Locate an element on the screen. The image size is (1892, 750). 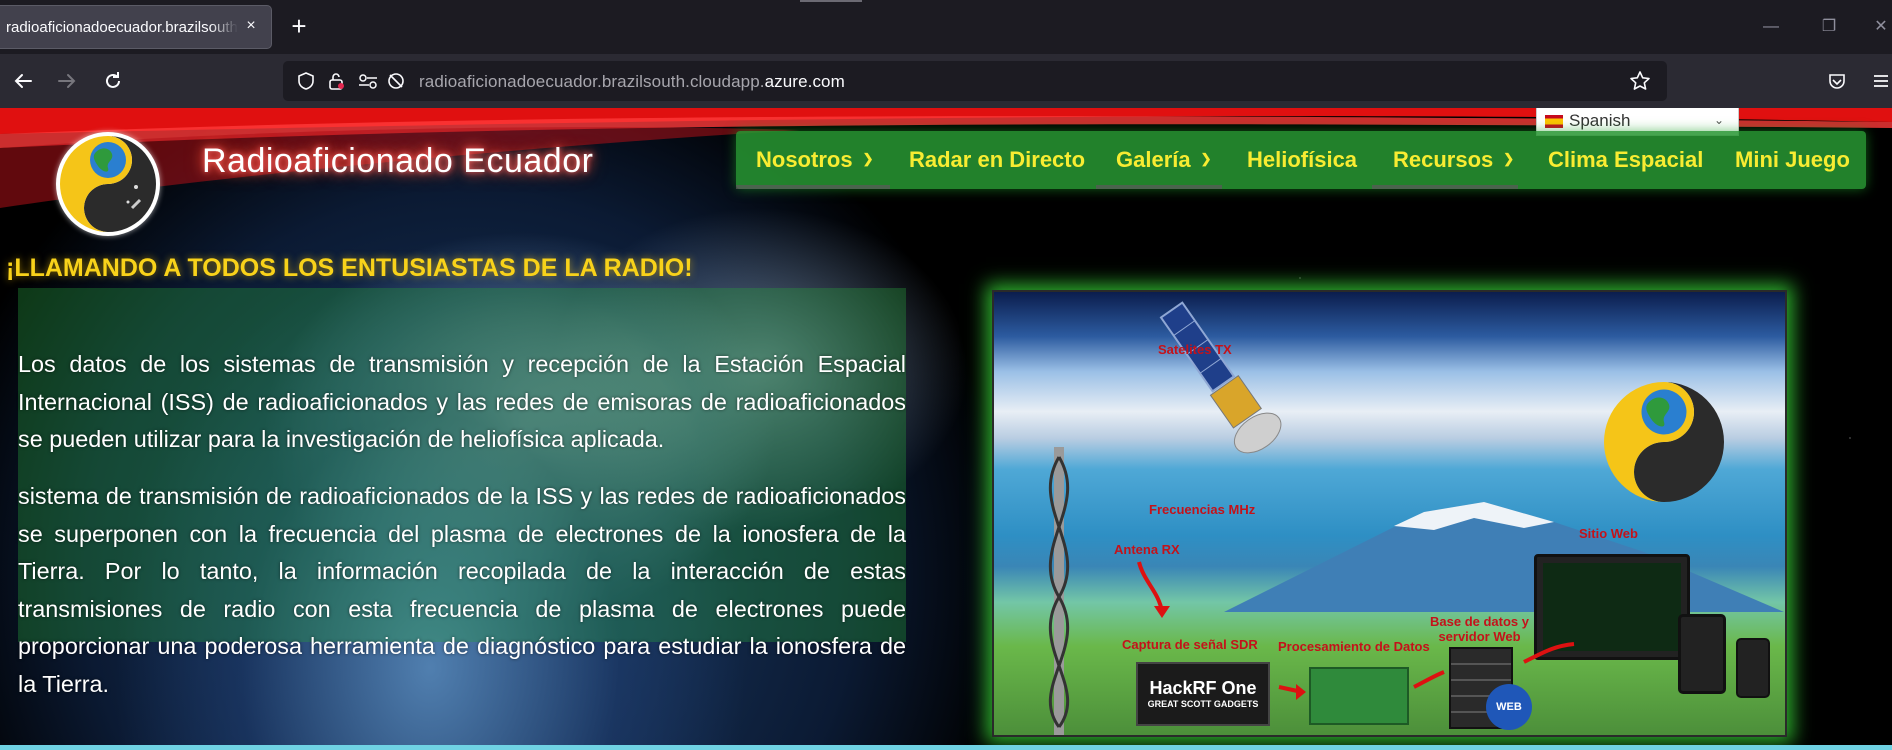
nav-item-heliofisica: Heliofísica is located at coordinates (1302, 160).